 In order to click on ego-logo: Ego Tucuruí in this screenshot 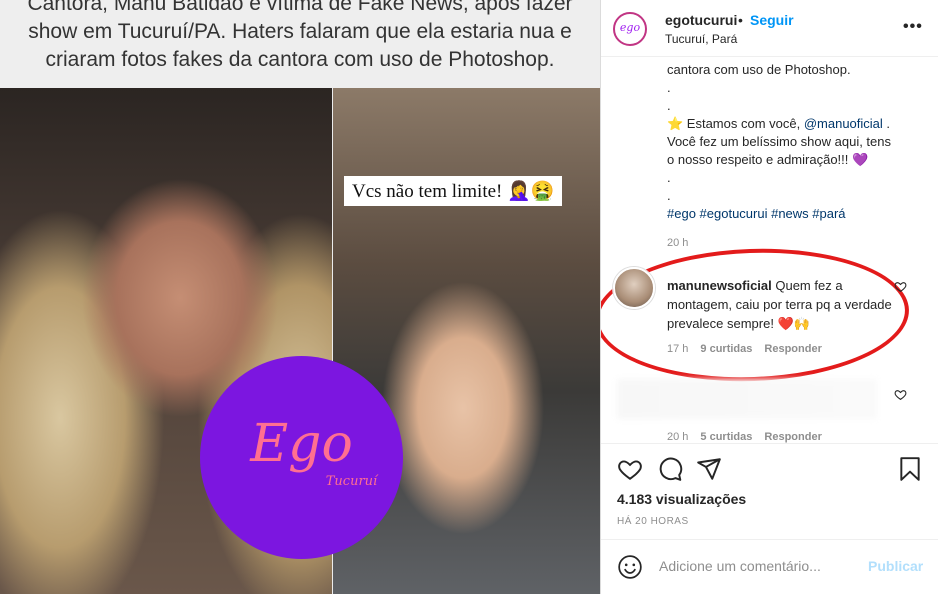, I will do `click(301, 457)`.